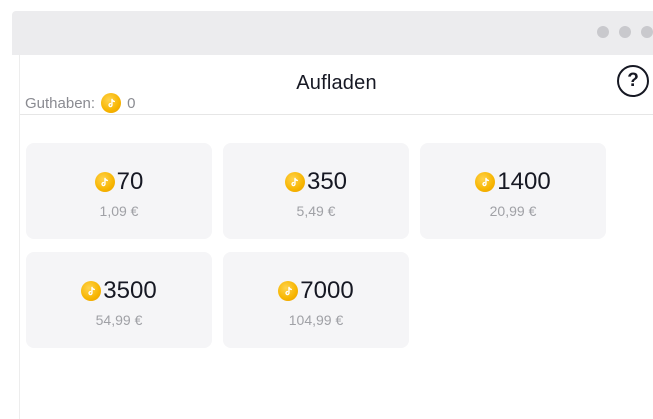 The image size is (653, 419). I want to click on window-controls, so click(625, 32).